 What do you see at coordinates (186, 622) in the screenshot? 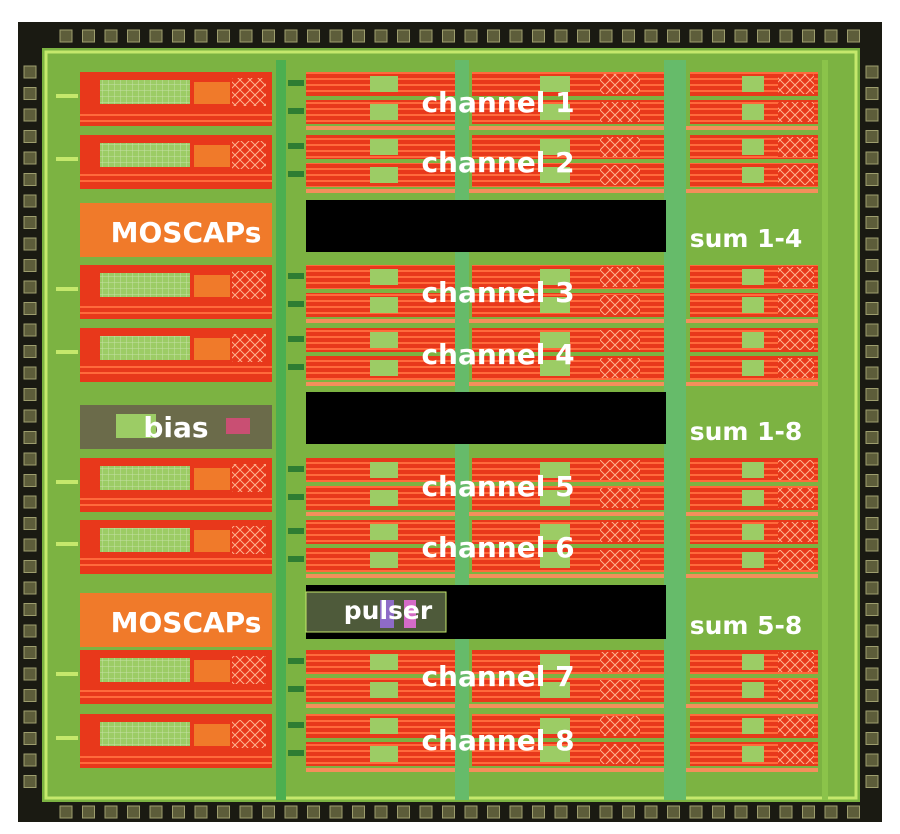
I see `moscaps-bottom-label: MOSCAPs` at bounding box center [186, 622].